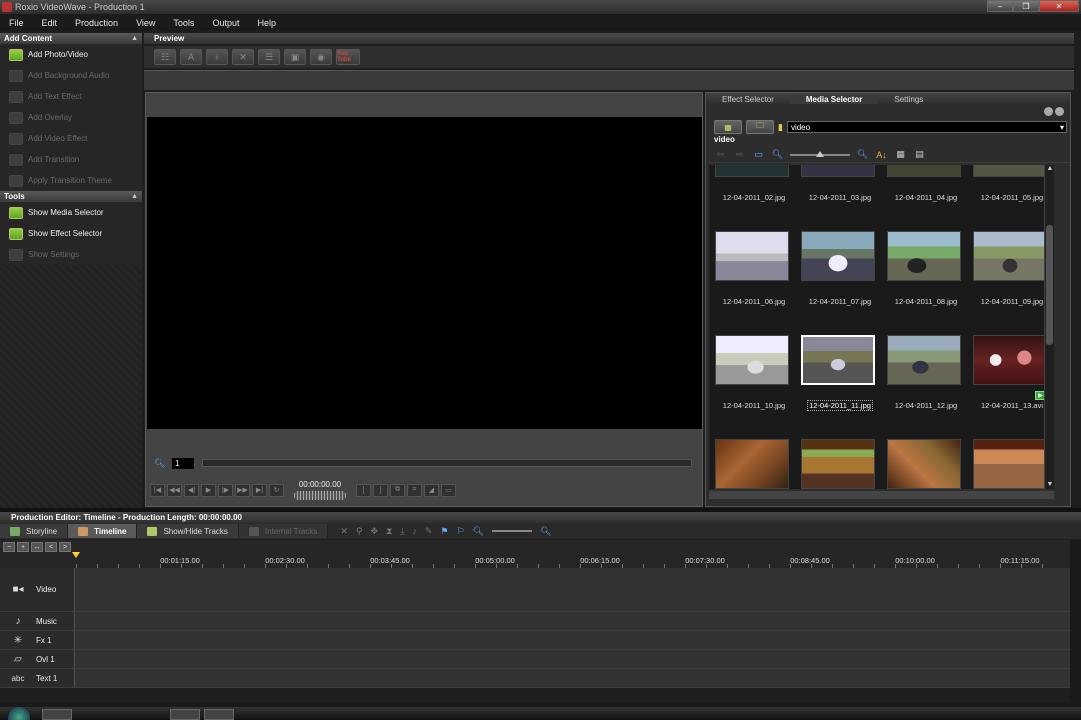 This screenshot has width=1081, height=720. What do you see at coordinates (321, 57) in the screenshot?
I see `burn-disc-icon: ◉` at bounding box center [321, 57].